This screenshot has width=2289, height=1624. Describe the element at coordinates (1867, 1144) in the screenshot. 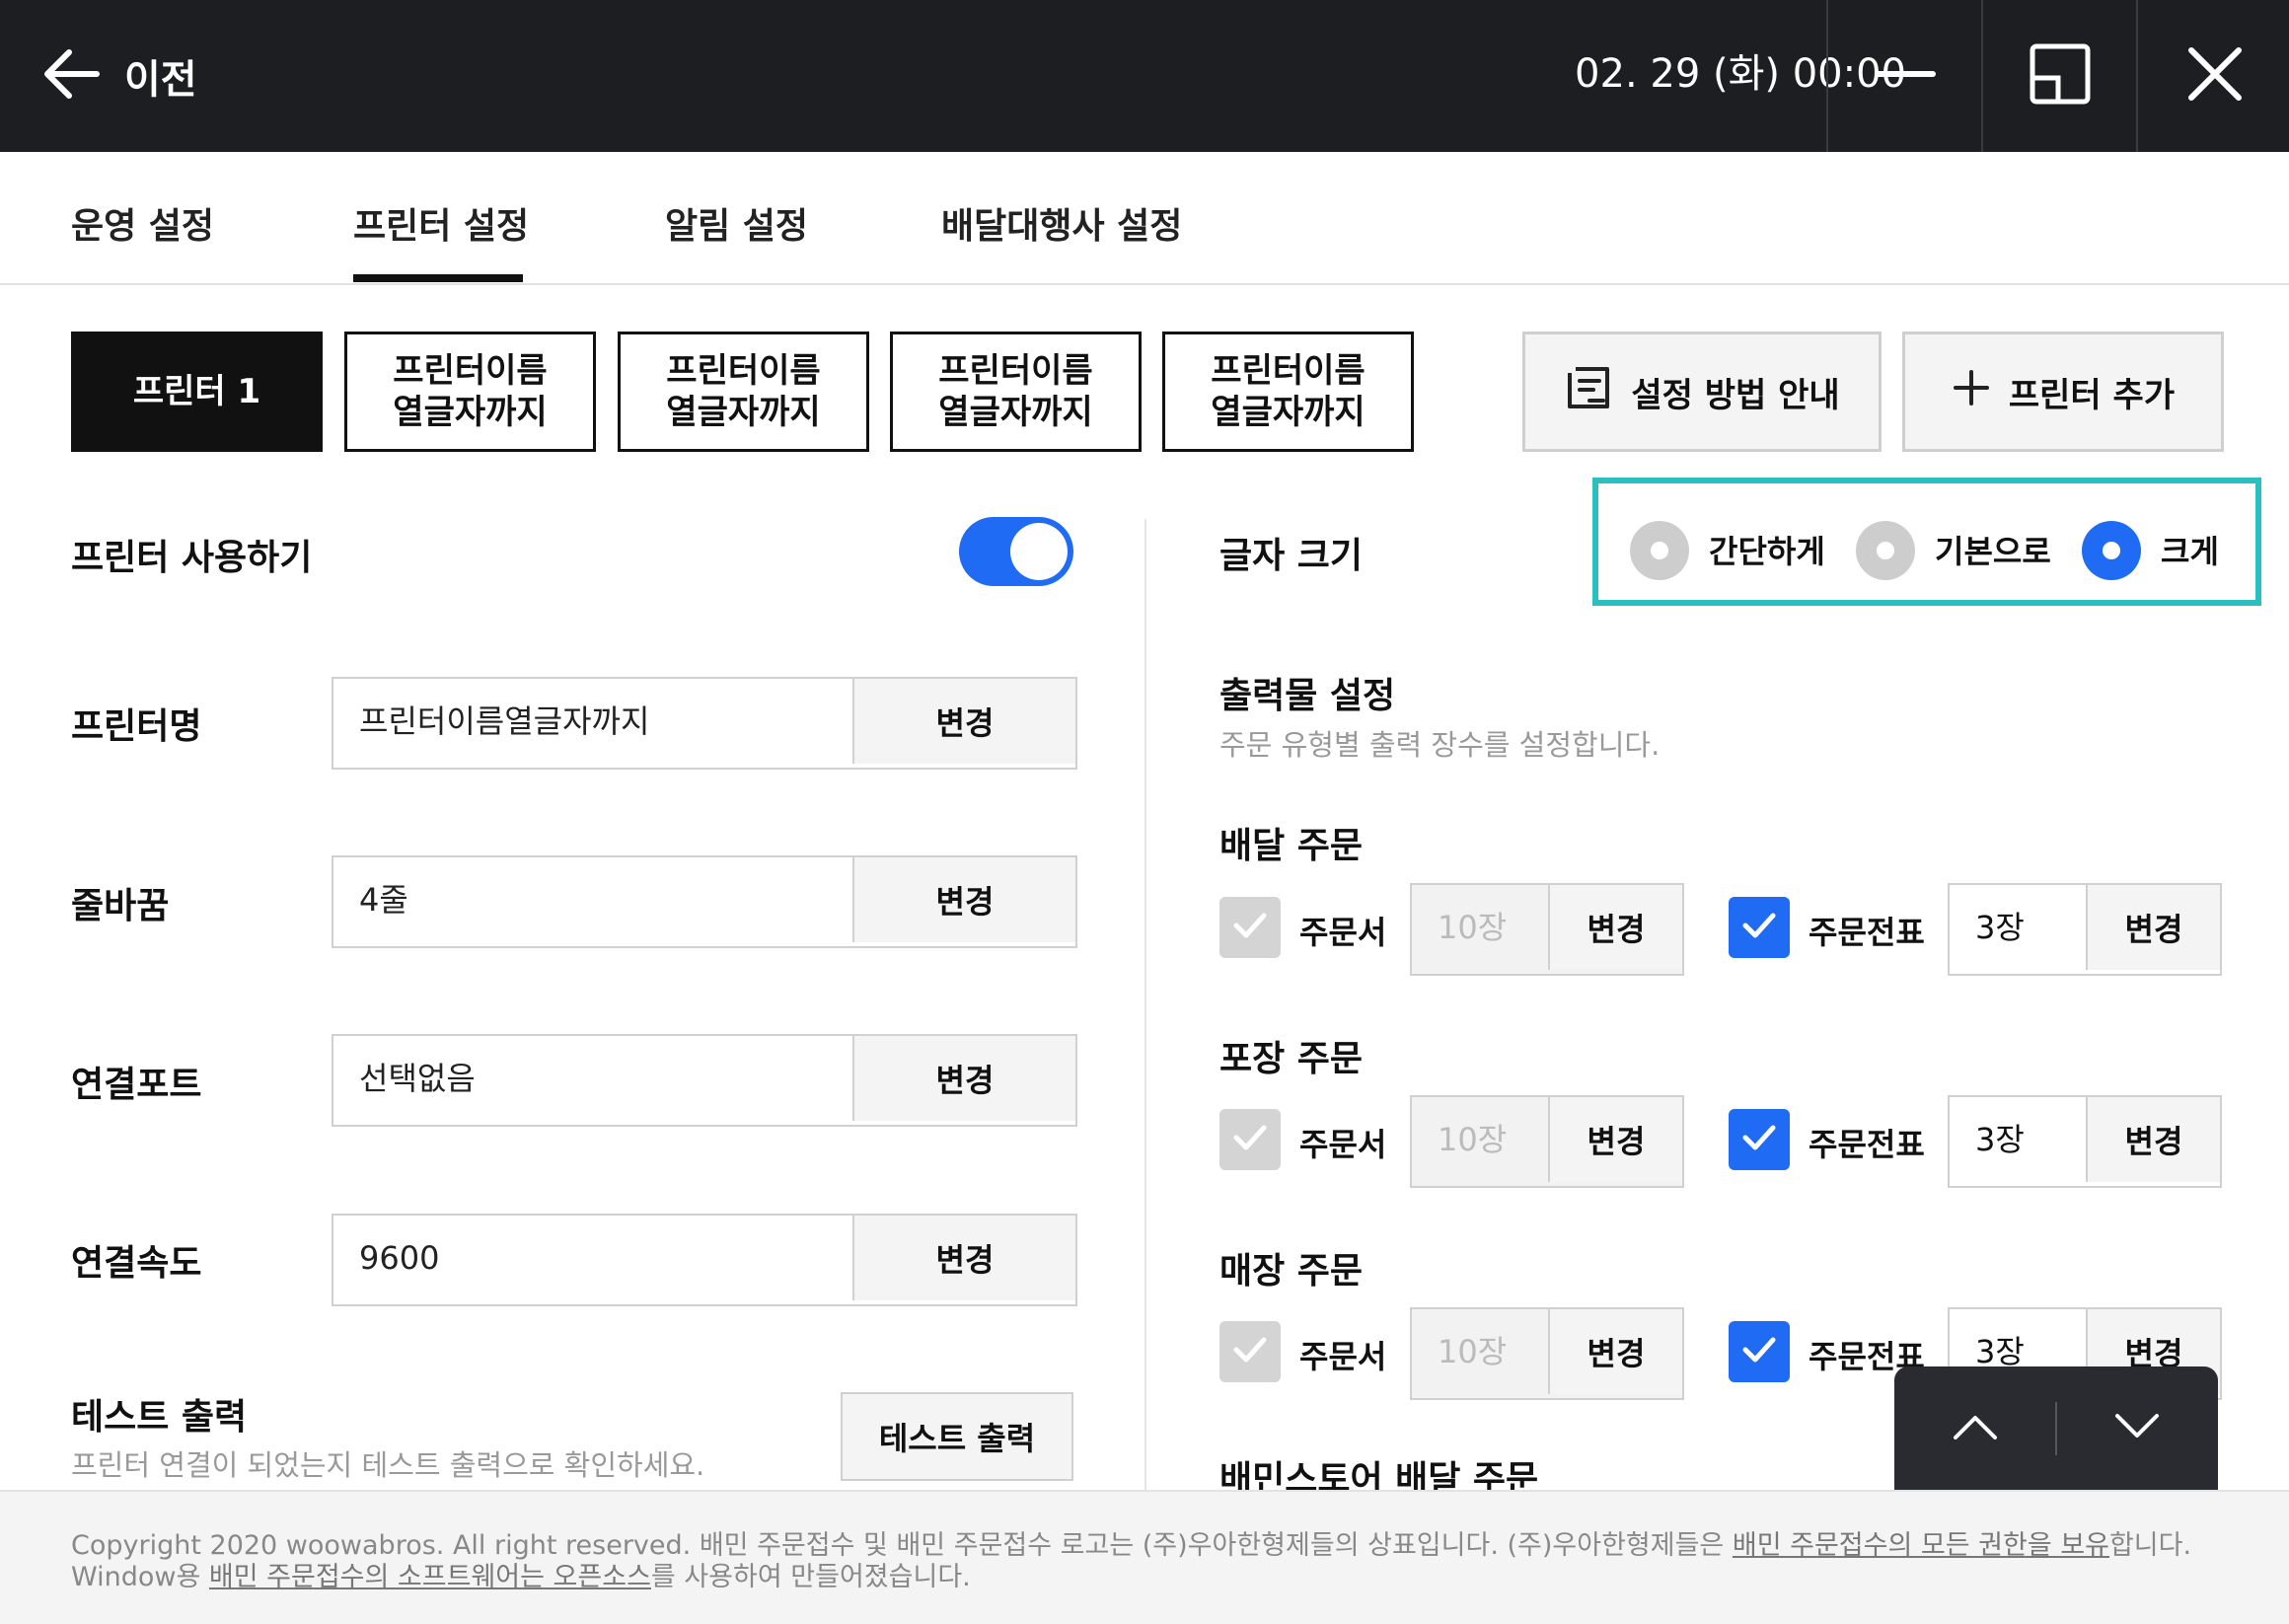

I see `takeout-slip-label: 주문전표` at that location.